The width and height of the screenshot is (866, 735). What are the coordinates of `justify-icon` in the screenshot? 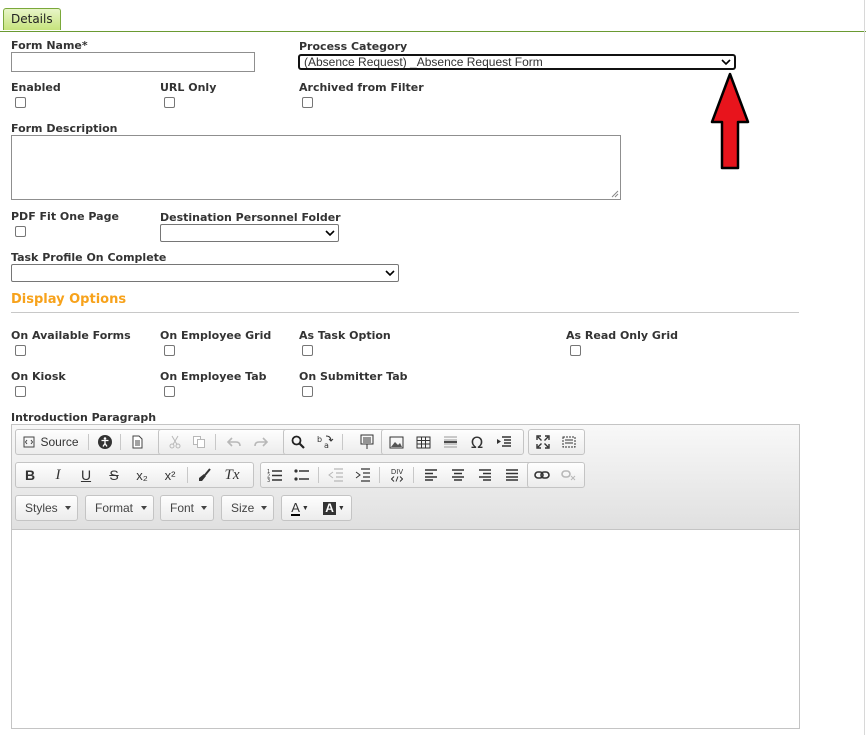 It's located at (512, 475).